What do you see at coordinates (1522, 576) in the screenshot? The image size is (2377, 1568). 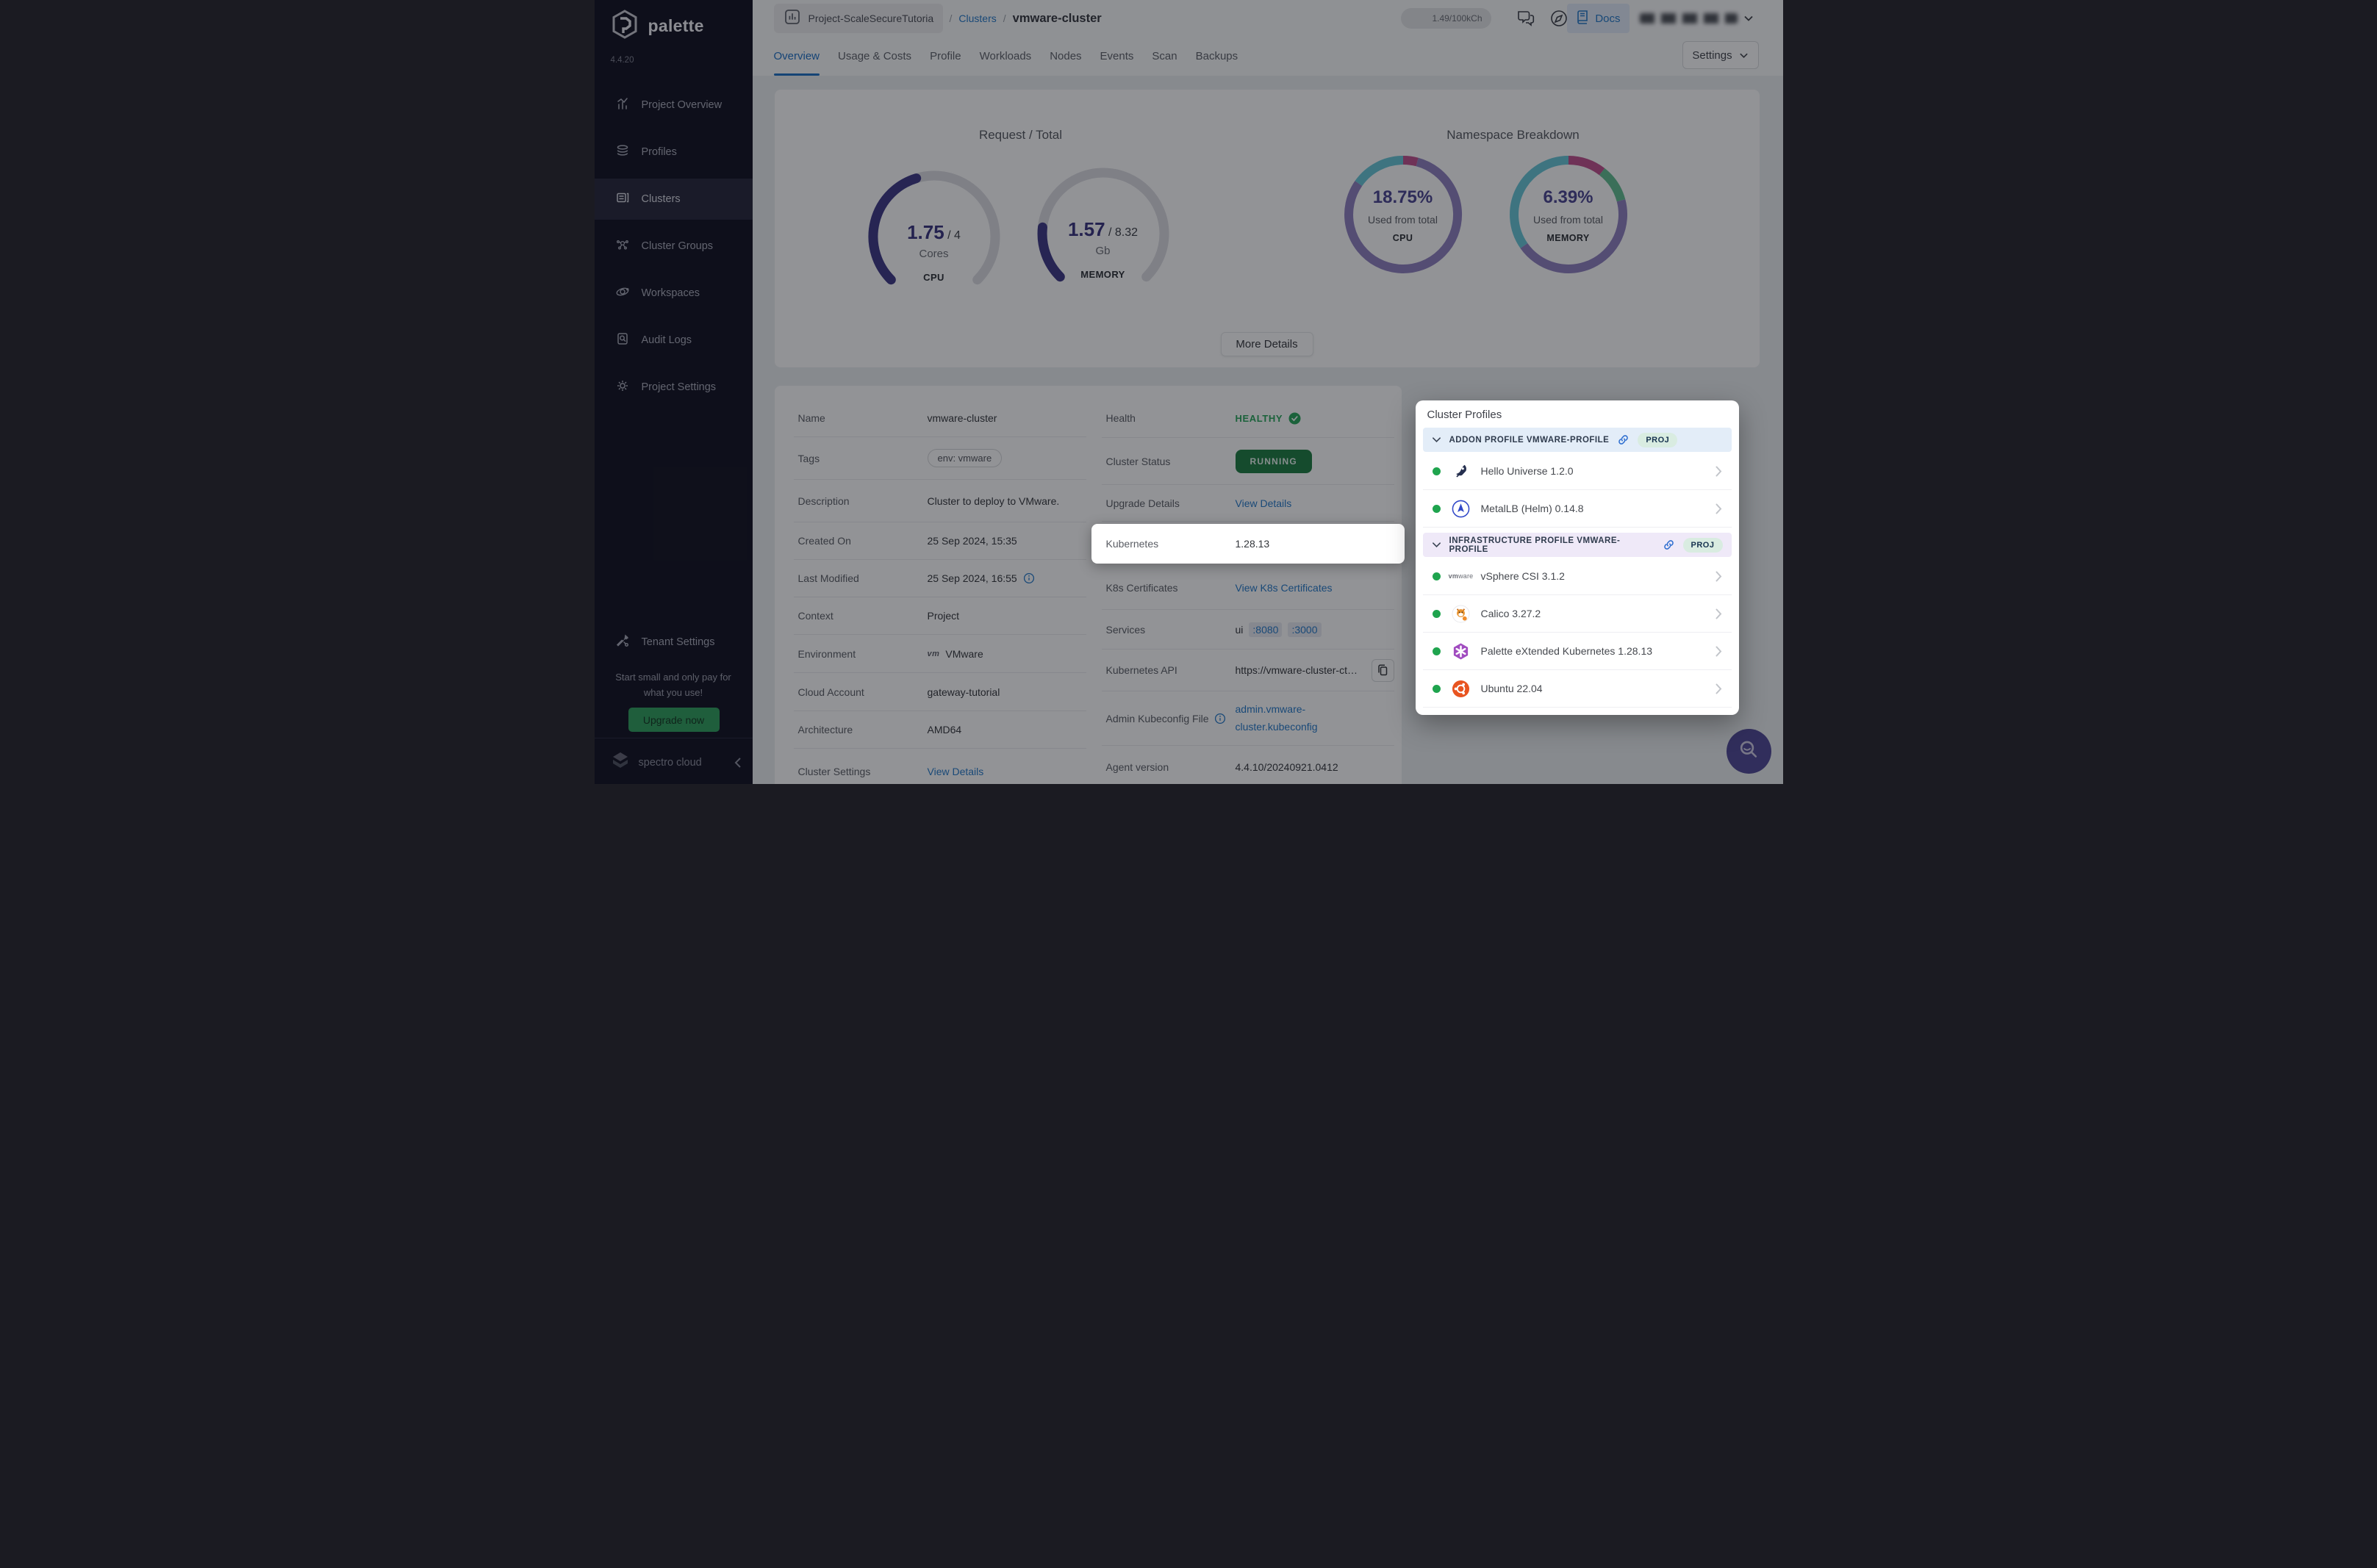 I see `pack-name: vSphere CSI 3.1.2` at bounding box center [1522, 576].